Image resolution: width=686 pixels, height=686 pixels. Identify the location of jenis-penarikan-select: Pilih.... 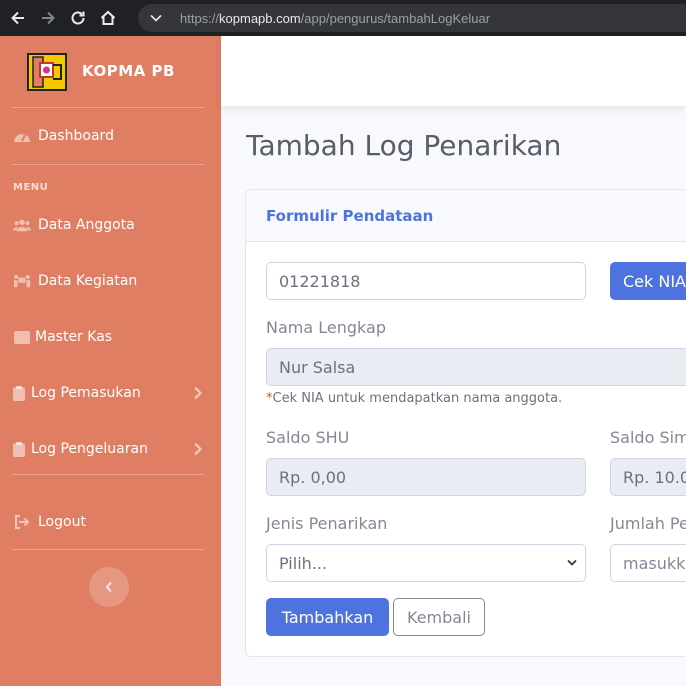
(426, 563).